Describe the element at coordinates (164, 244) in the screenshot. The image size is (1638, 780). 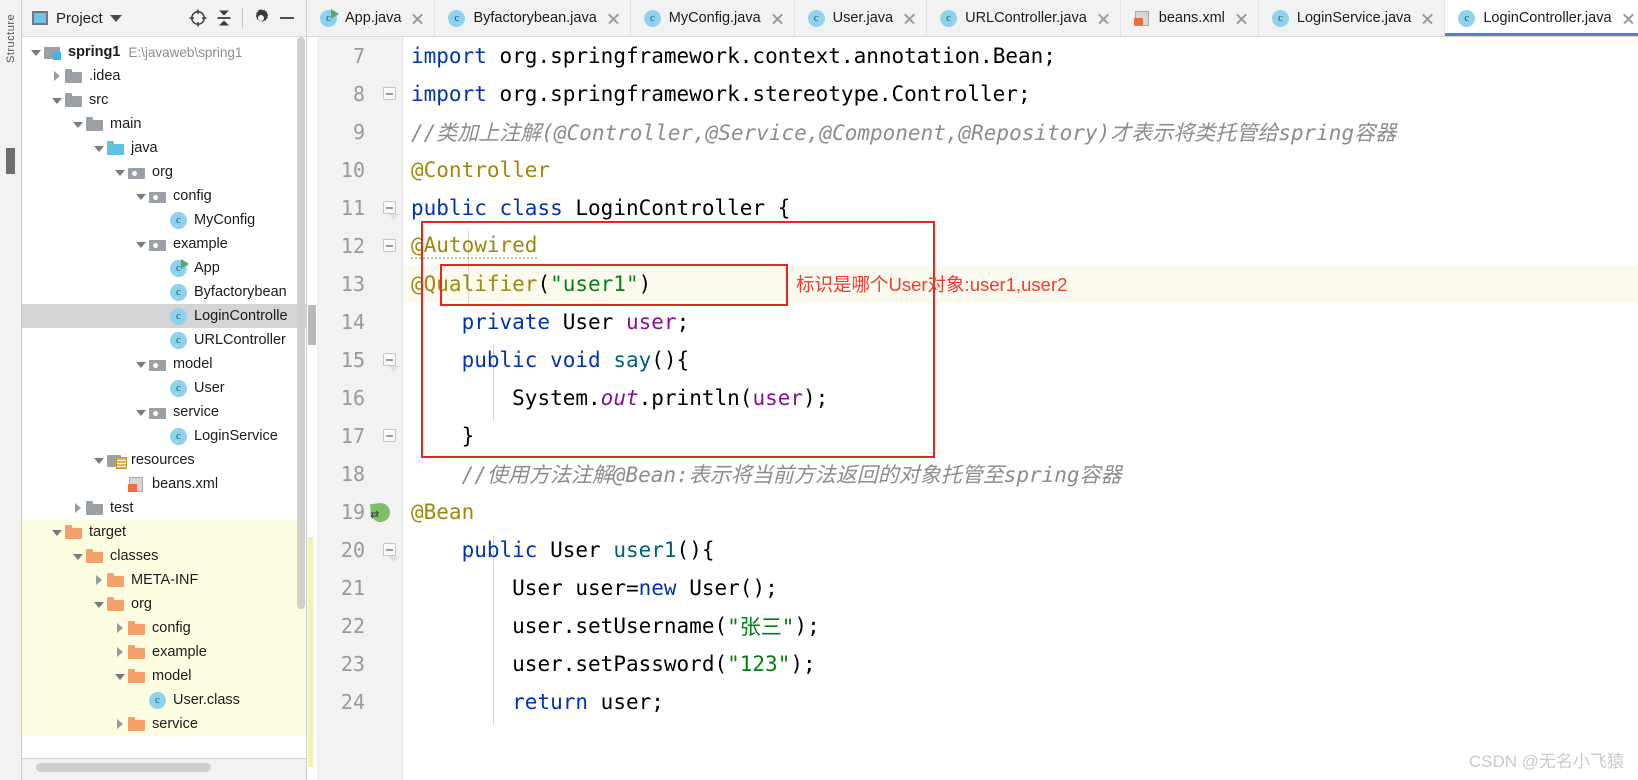
I see `tree-item-example: example` at that location.